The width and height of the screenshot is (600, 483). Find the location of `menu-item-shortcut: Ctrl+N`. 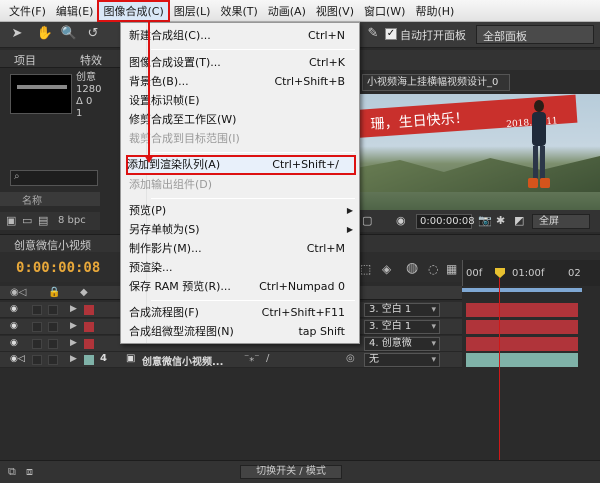

menu-item-shortcut: Ctrl+N is located at coordinates (326, 35).